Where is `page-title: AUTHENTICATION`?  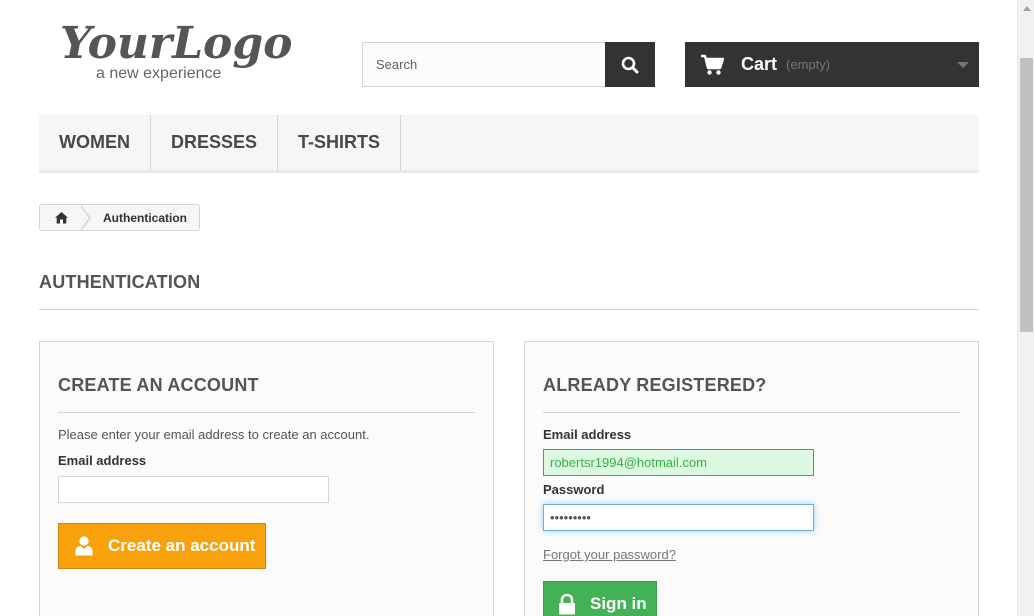 page-title: AUTHENTICATION is located at coordinates (509, 291).